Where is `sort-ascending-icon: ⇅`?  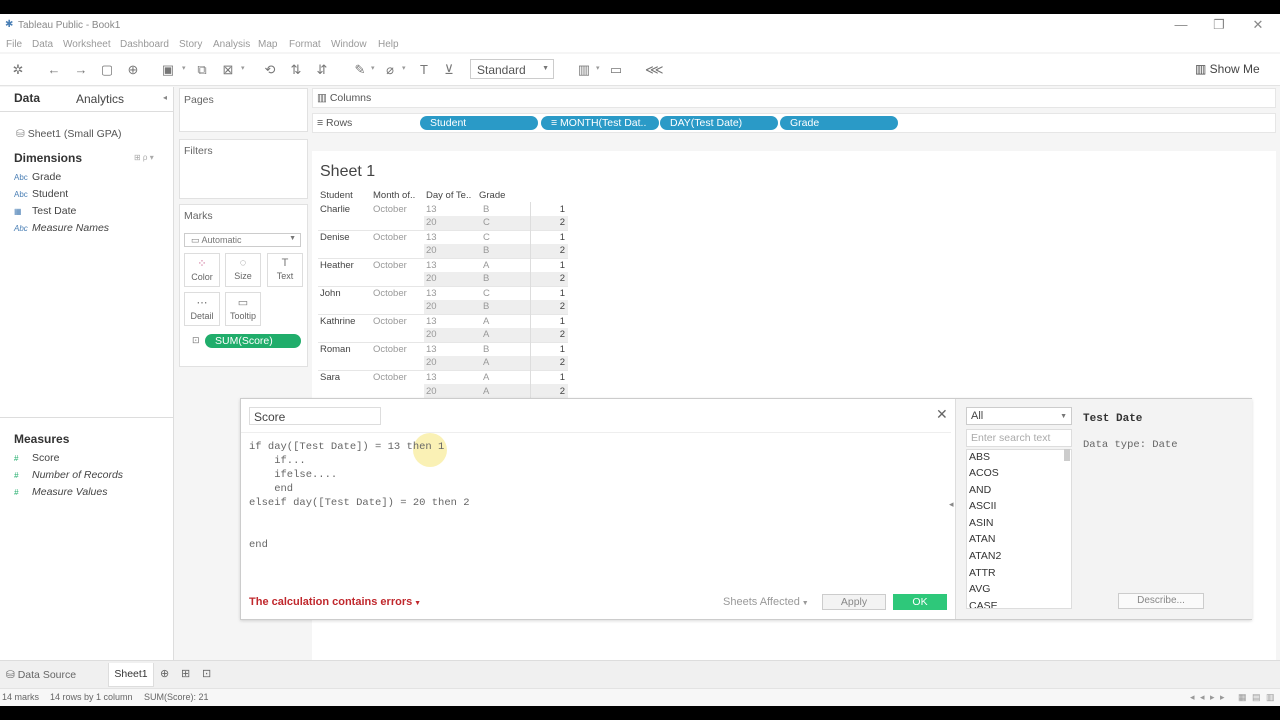
sort-ascending-icon: ⇅ is located at coordinates (296, 70).